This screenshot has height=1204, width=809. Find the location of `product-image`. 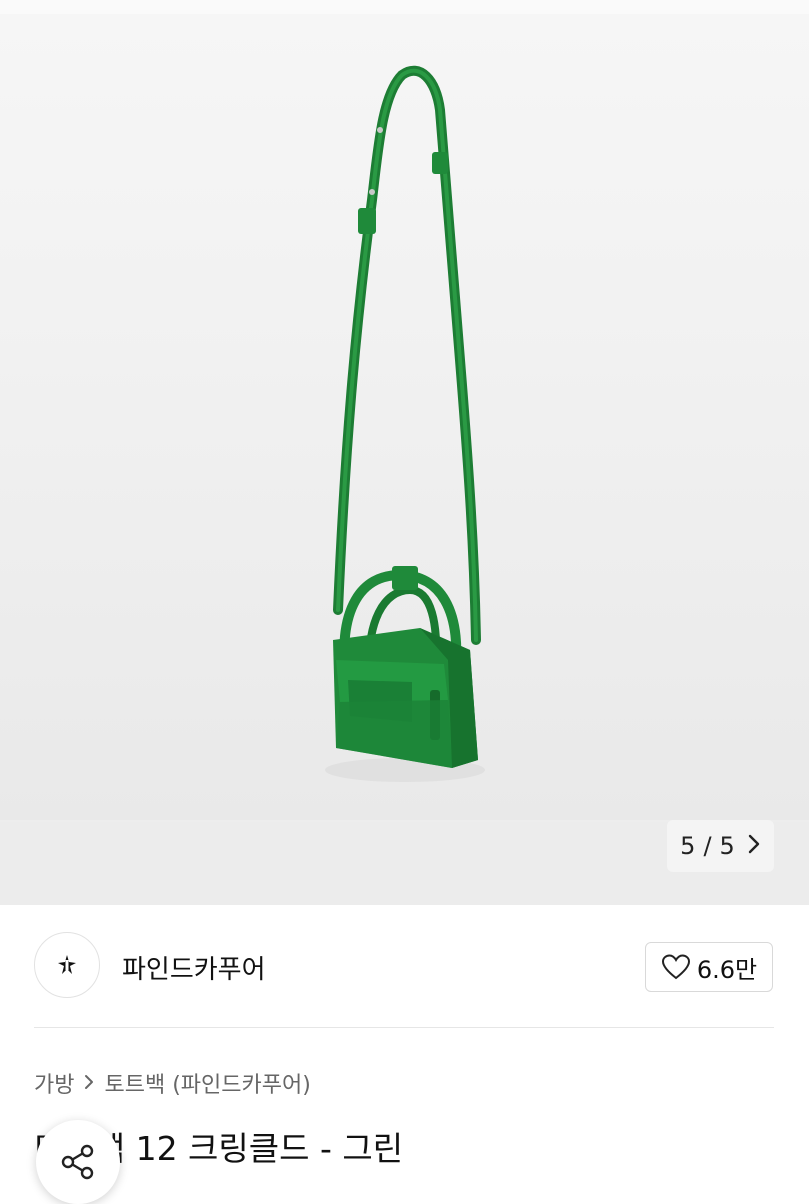

product-image is located at coordinates (405, 423).